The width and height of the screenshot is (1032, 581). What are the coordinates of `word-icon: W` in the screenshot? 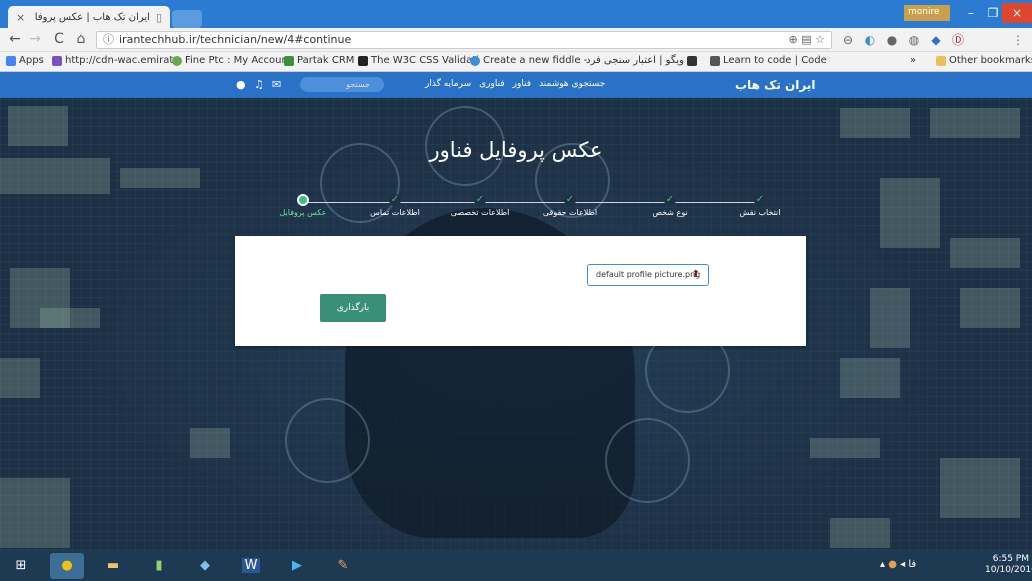 It's located at (251, 566).